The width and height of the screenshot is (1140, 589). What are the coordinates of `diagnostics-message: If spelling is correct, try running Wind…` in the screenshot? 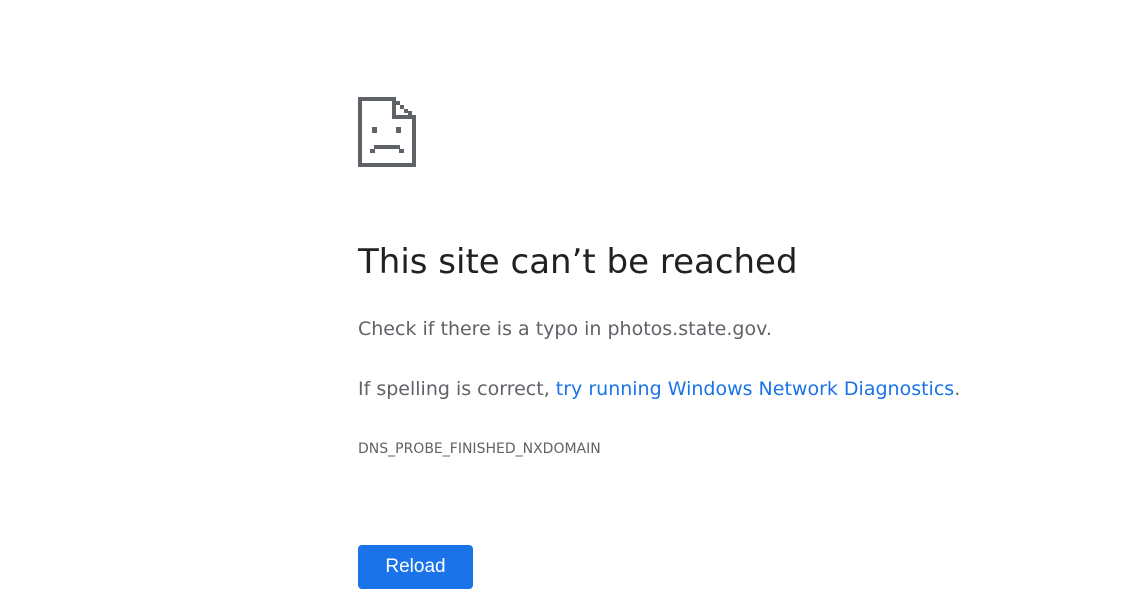 It's located at (659, 389).